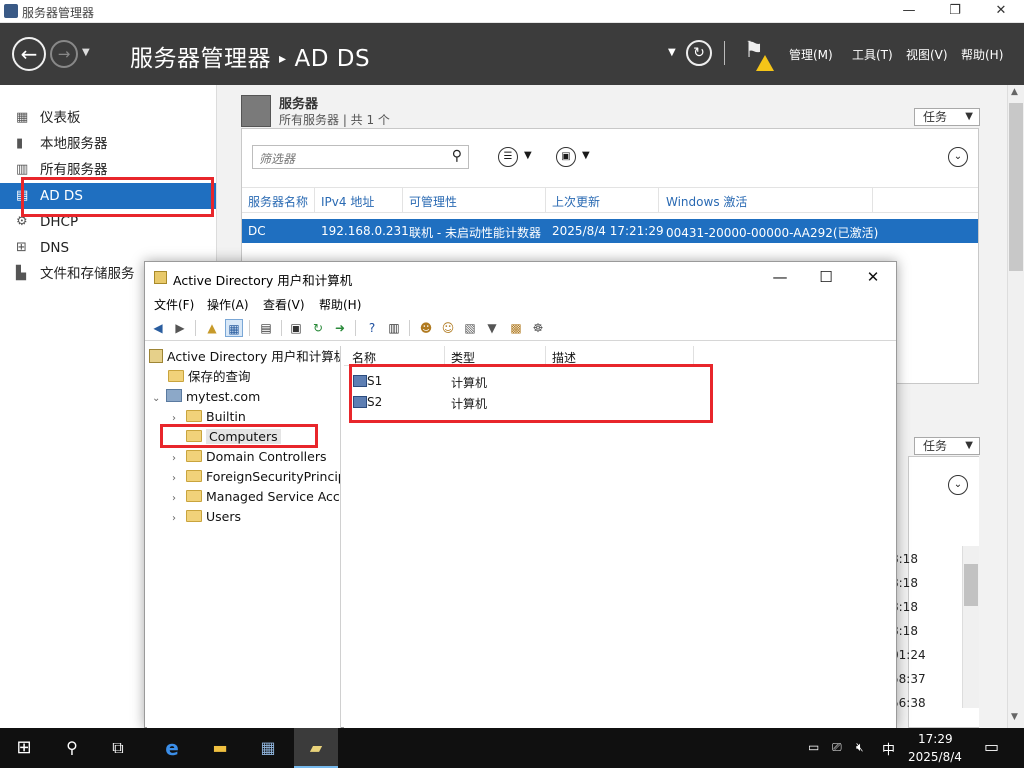 This screenshot has width=1024, height=768. Describe the element at coordinates (228, 304) in the screenshot. I see `menu-action: 操作(A)` at that location.